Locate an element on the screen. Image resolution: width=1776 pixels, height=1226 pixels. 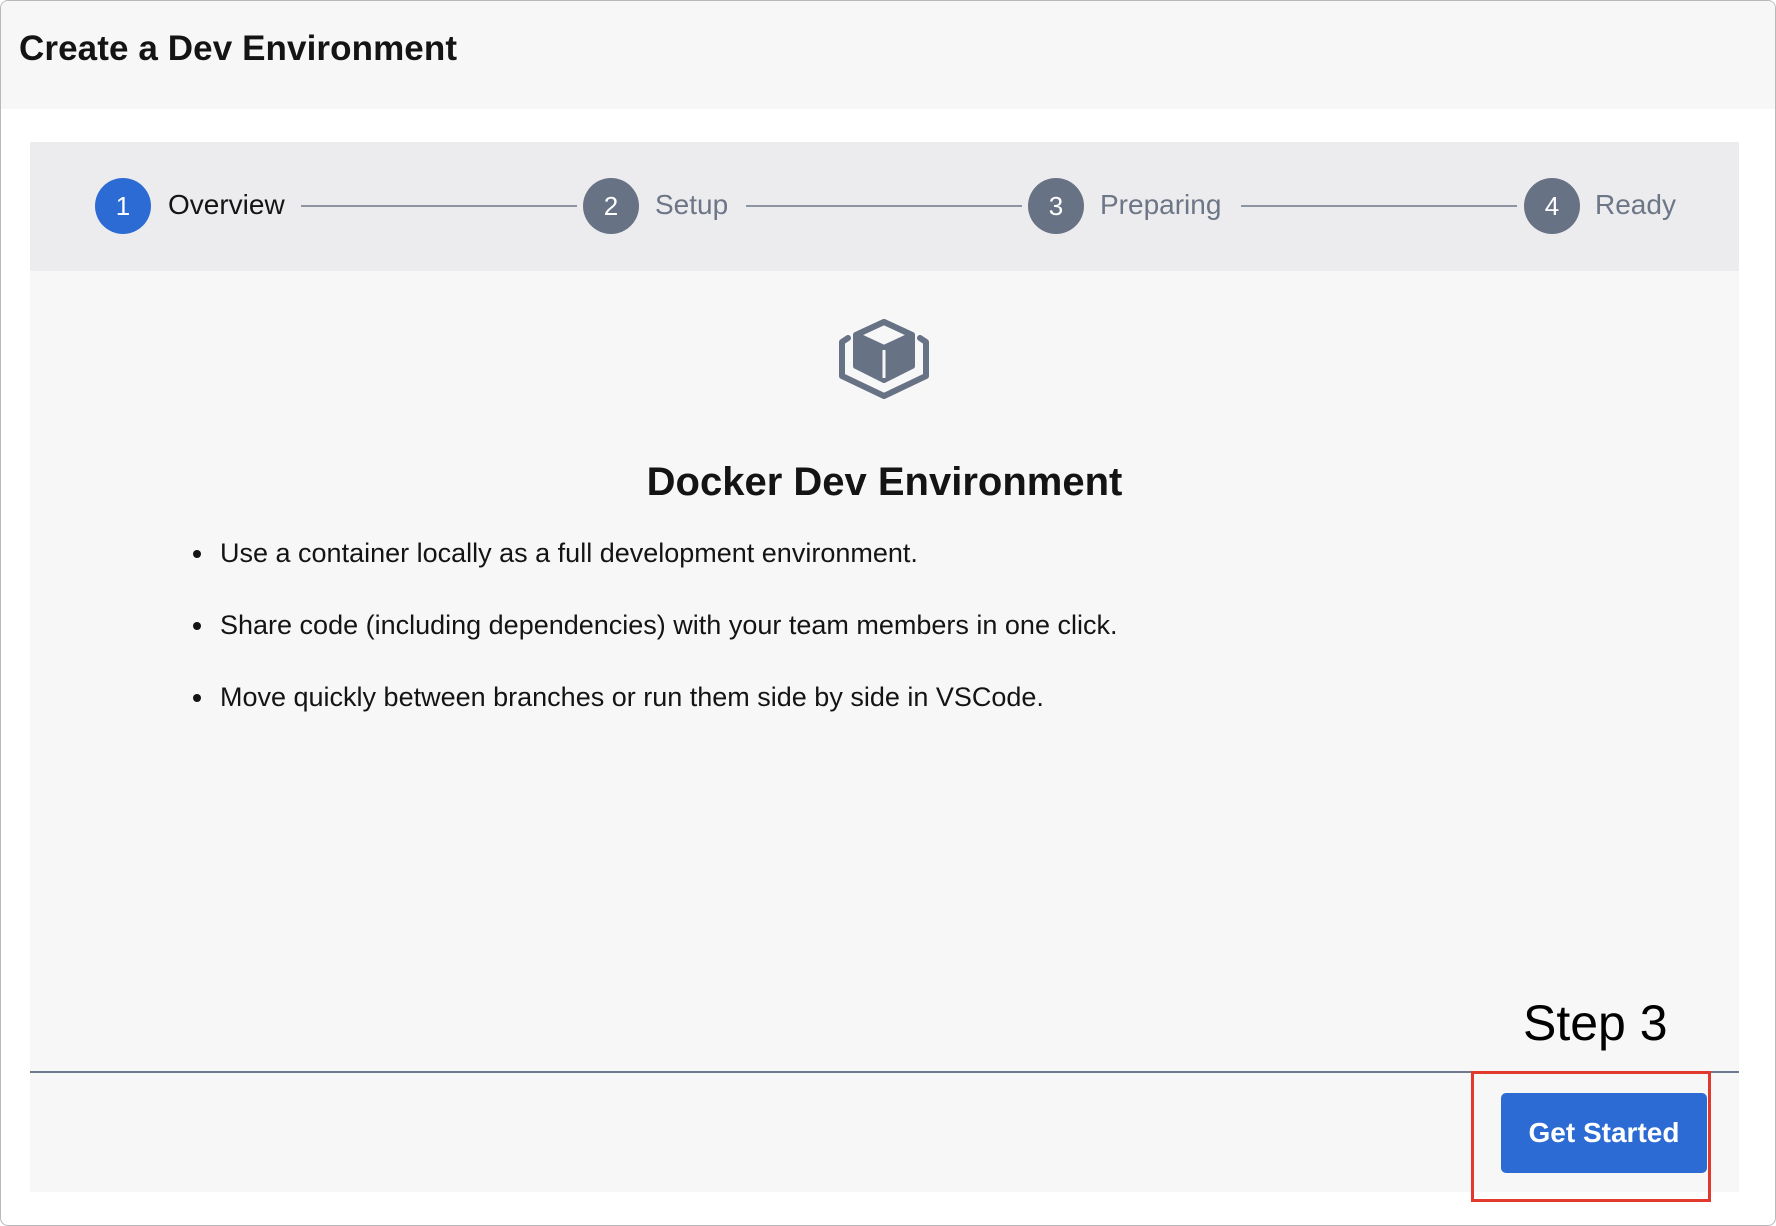
package-box-icon is located at coordinates (884, 359).